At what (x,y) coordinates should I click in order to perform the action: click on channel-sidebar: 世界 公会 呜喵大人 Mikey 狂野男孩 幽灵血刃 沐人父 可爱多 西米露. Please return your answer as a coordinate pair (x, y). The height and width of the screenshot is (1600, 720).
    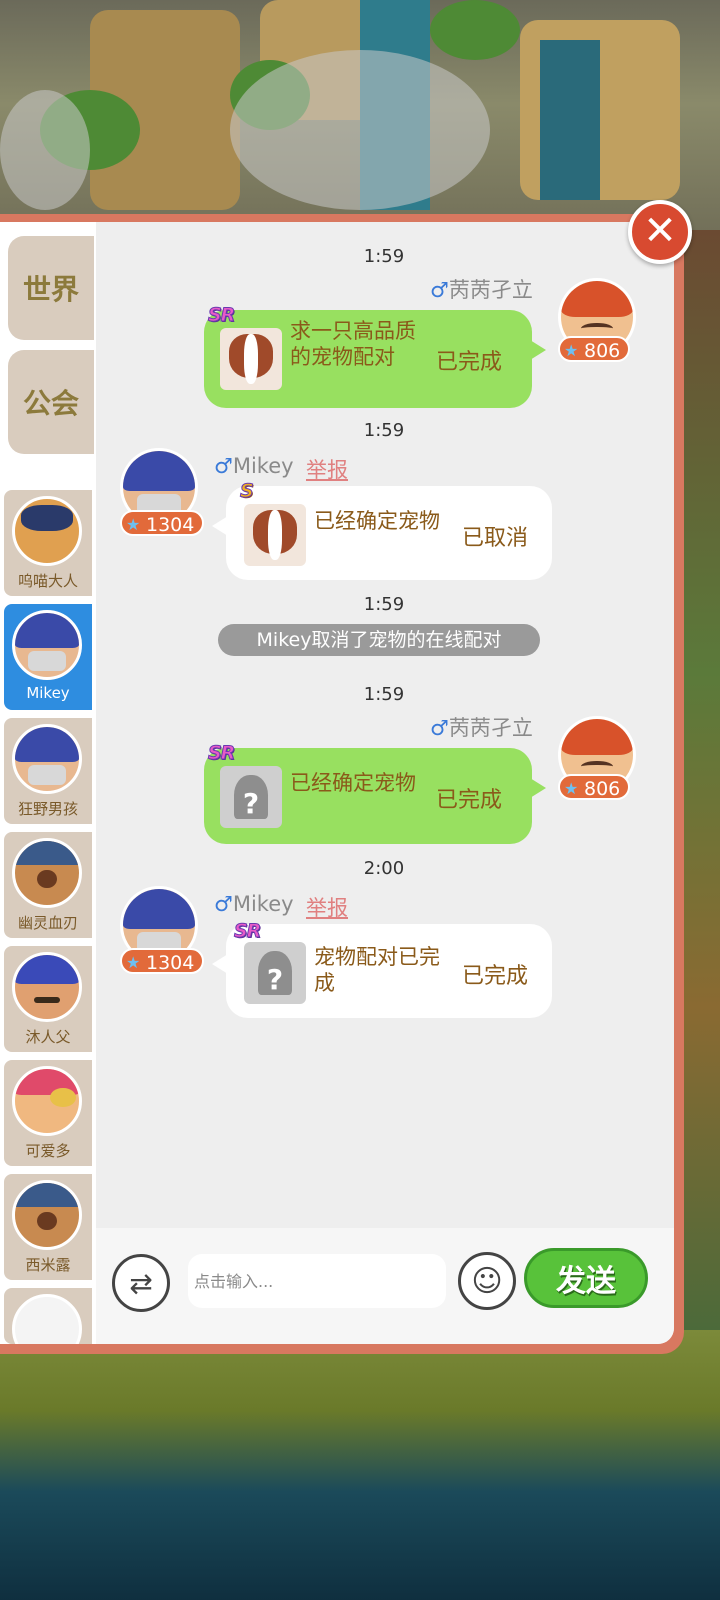
    Looking at the image, I should click on (48, 783).